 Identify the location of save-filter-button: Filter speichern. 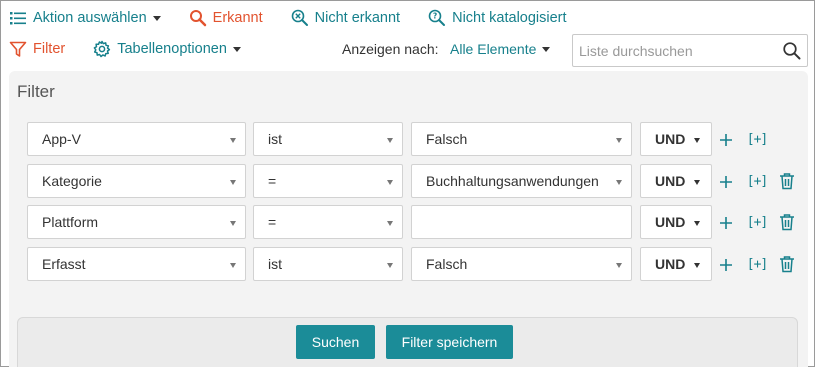
(449, 342).